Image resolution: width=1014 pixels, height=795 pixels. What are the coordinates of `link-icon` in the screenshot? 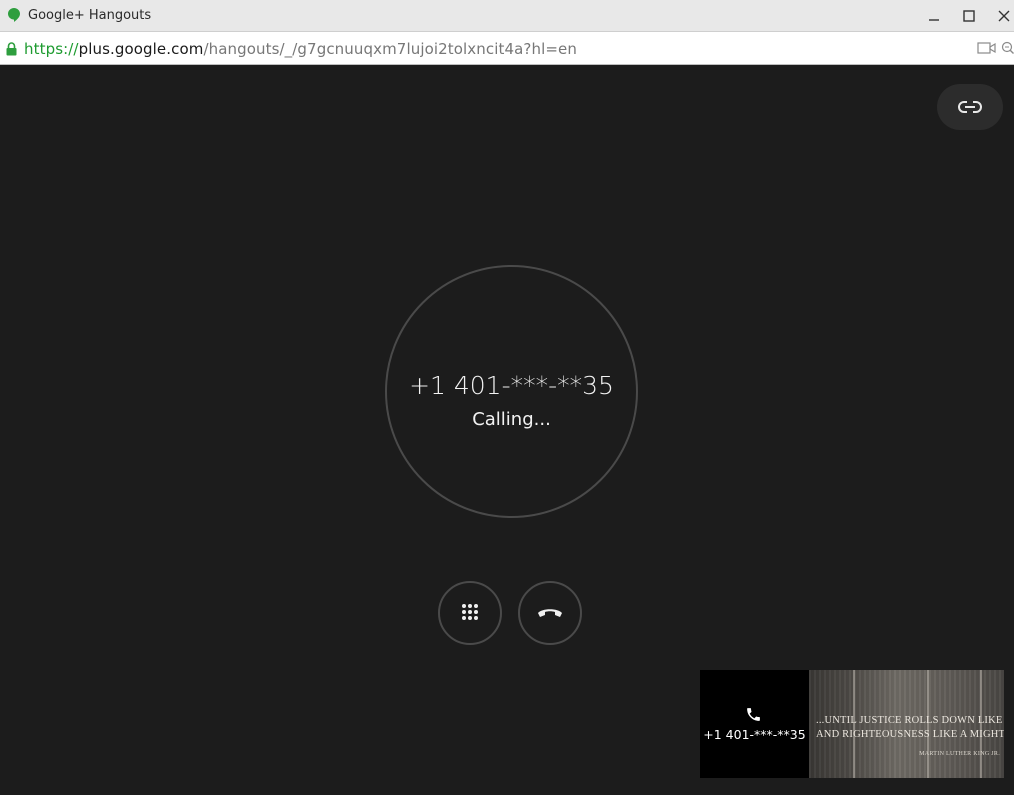 It's located at (970, 107).